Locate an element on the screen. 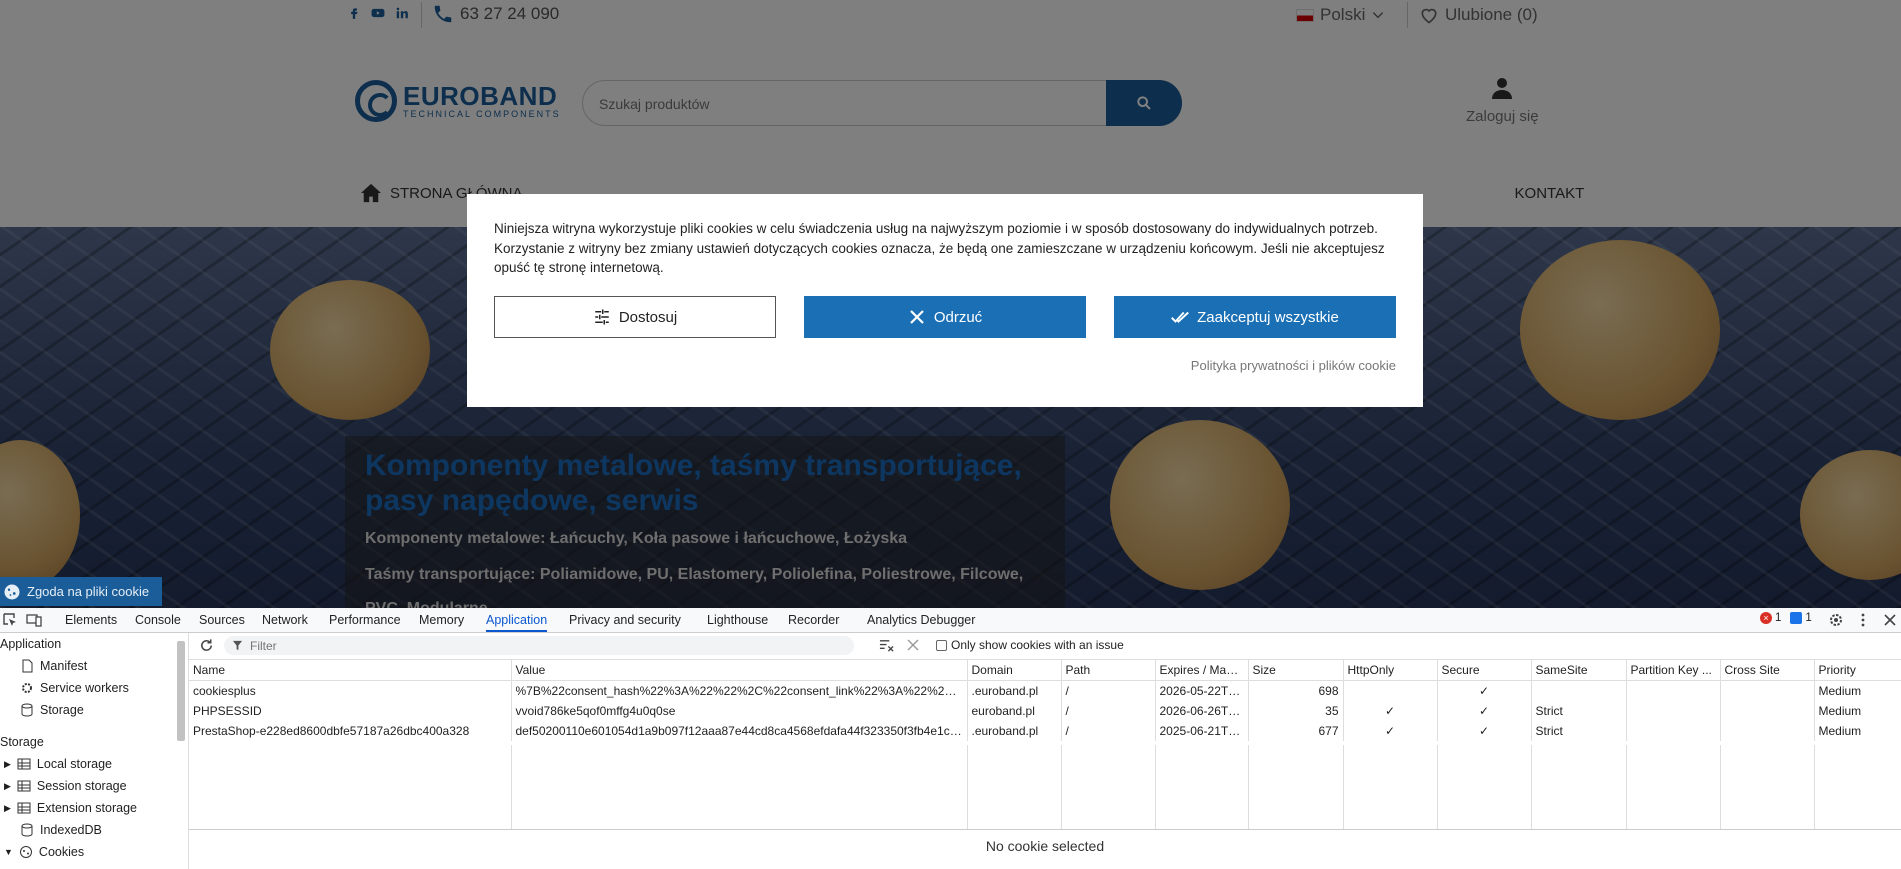 The image size is (1901, 869). table-cell: cookiesplus is located at coordinates (350, 690).